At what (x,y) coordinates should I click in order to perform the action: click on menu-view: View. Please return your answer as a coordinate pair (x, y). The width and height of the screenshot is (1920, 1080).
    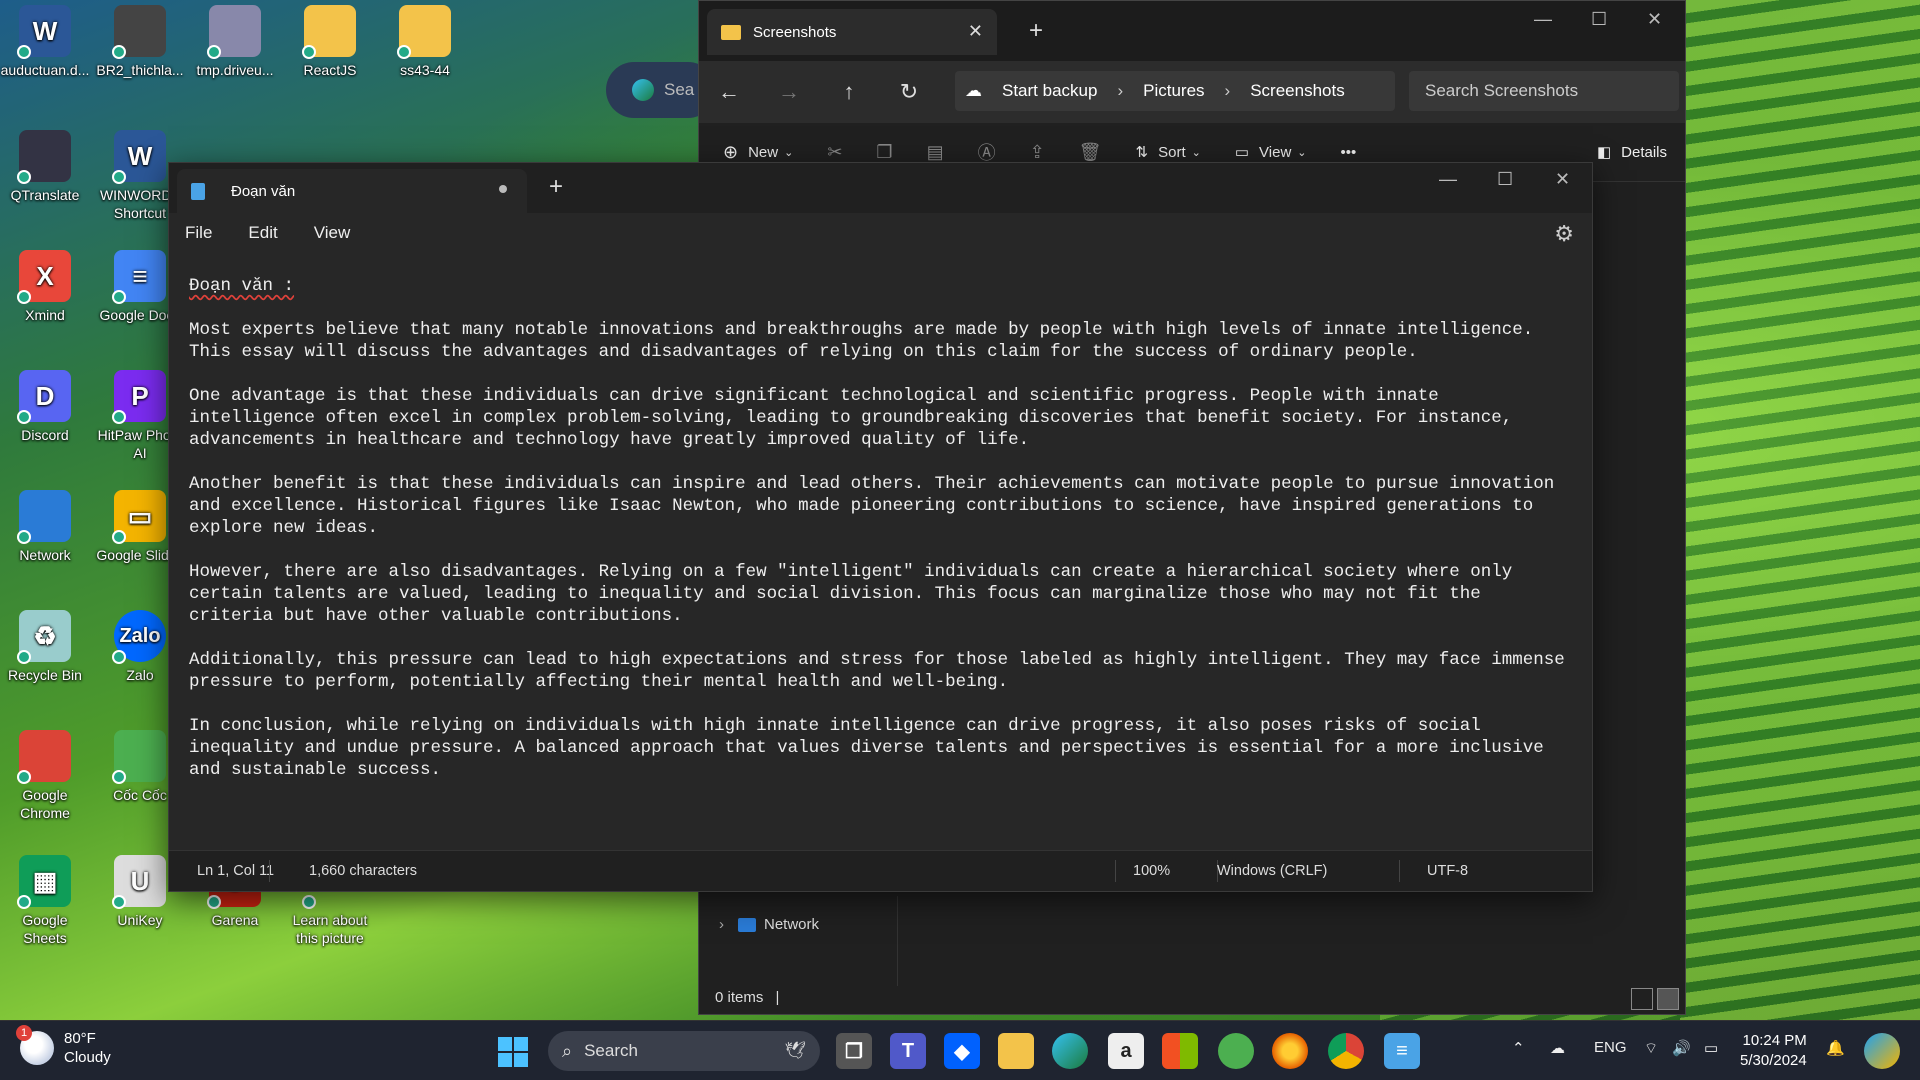
    Looking at the image, I should click on (332, 233).